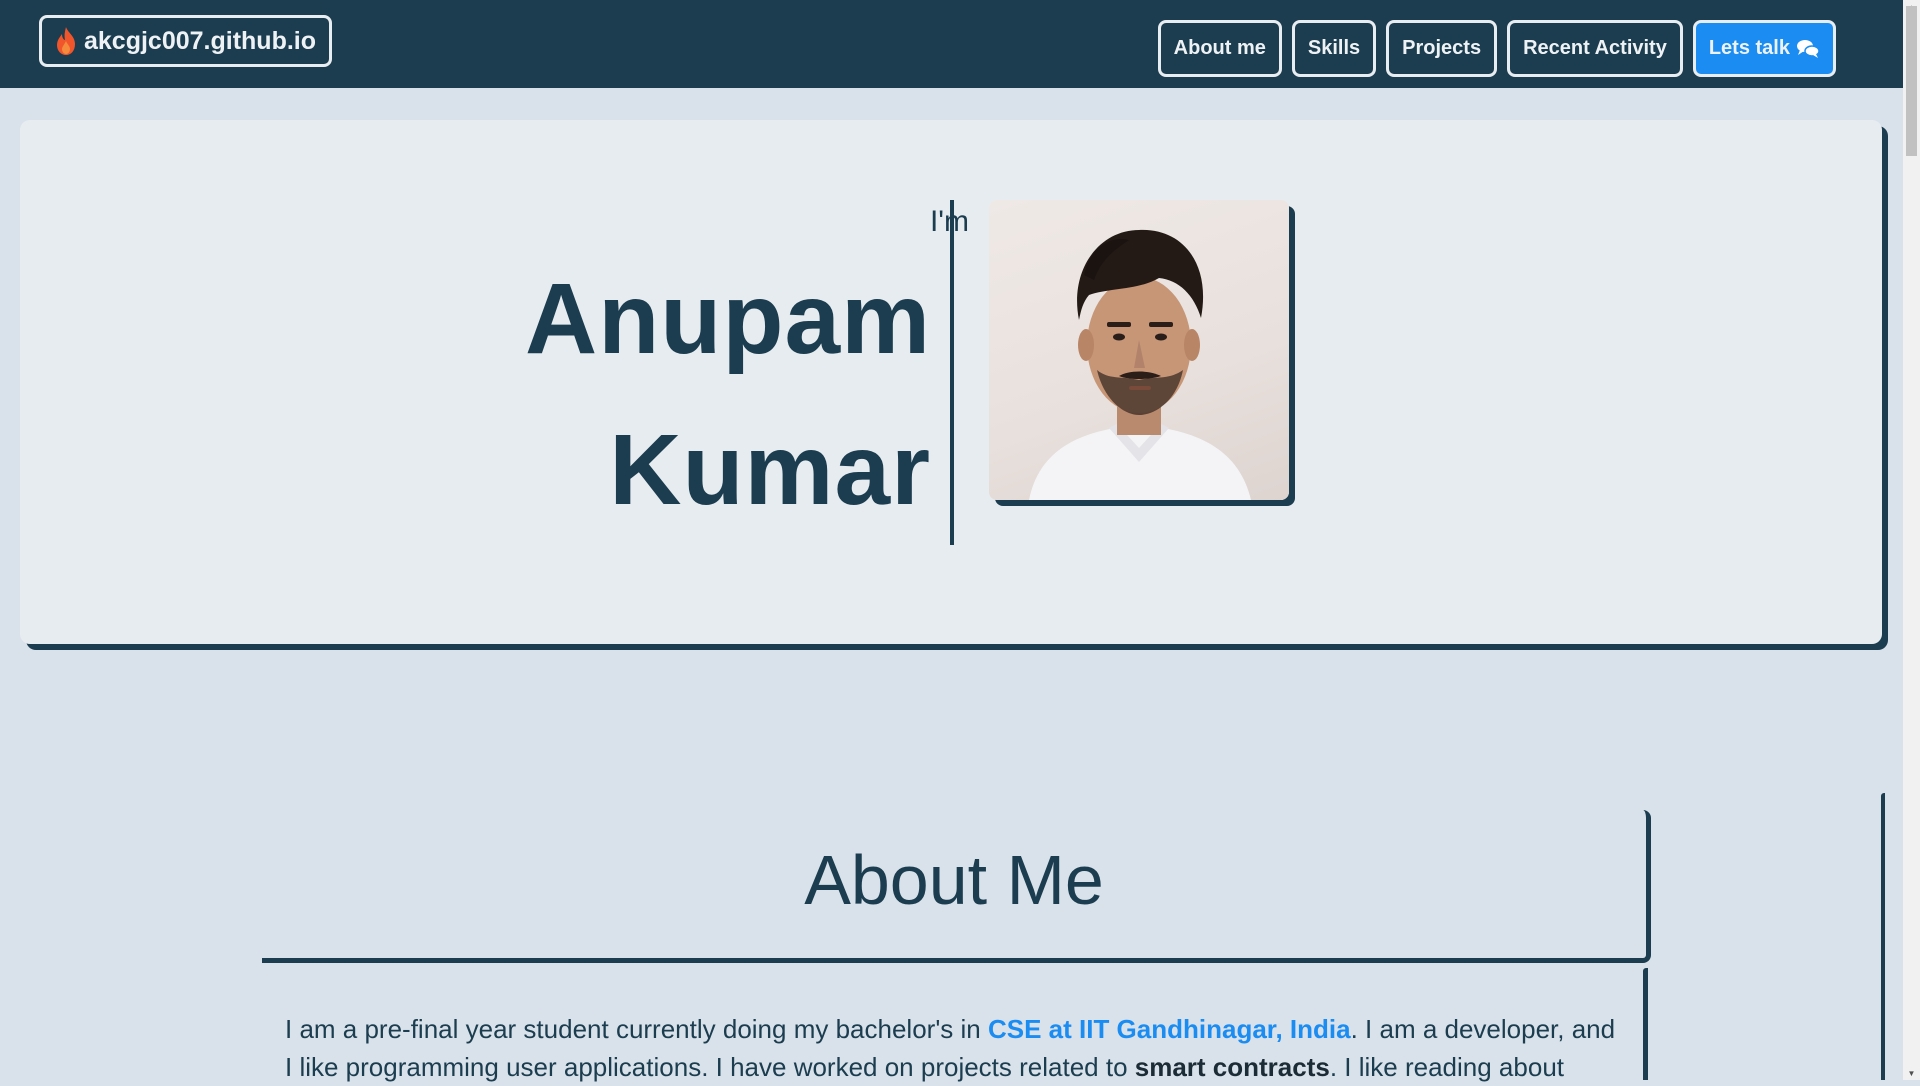  I want to click on scroll-down-arrow-icon: ▼, so click(1911, 1073).